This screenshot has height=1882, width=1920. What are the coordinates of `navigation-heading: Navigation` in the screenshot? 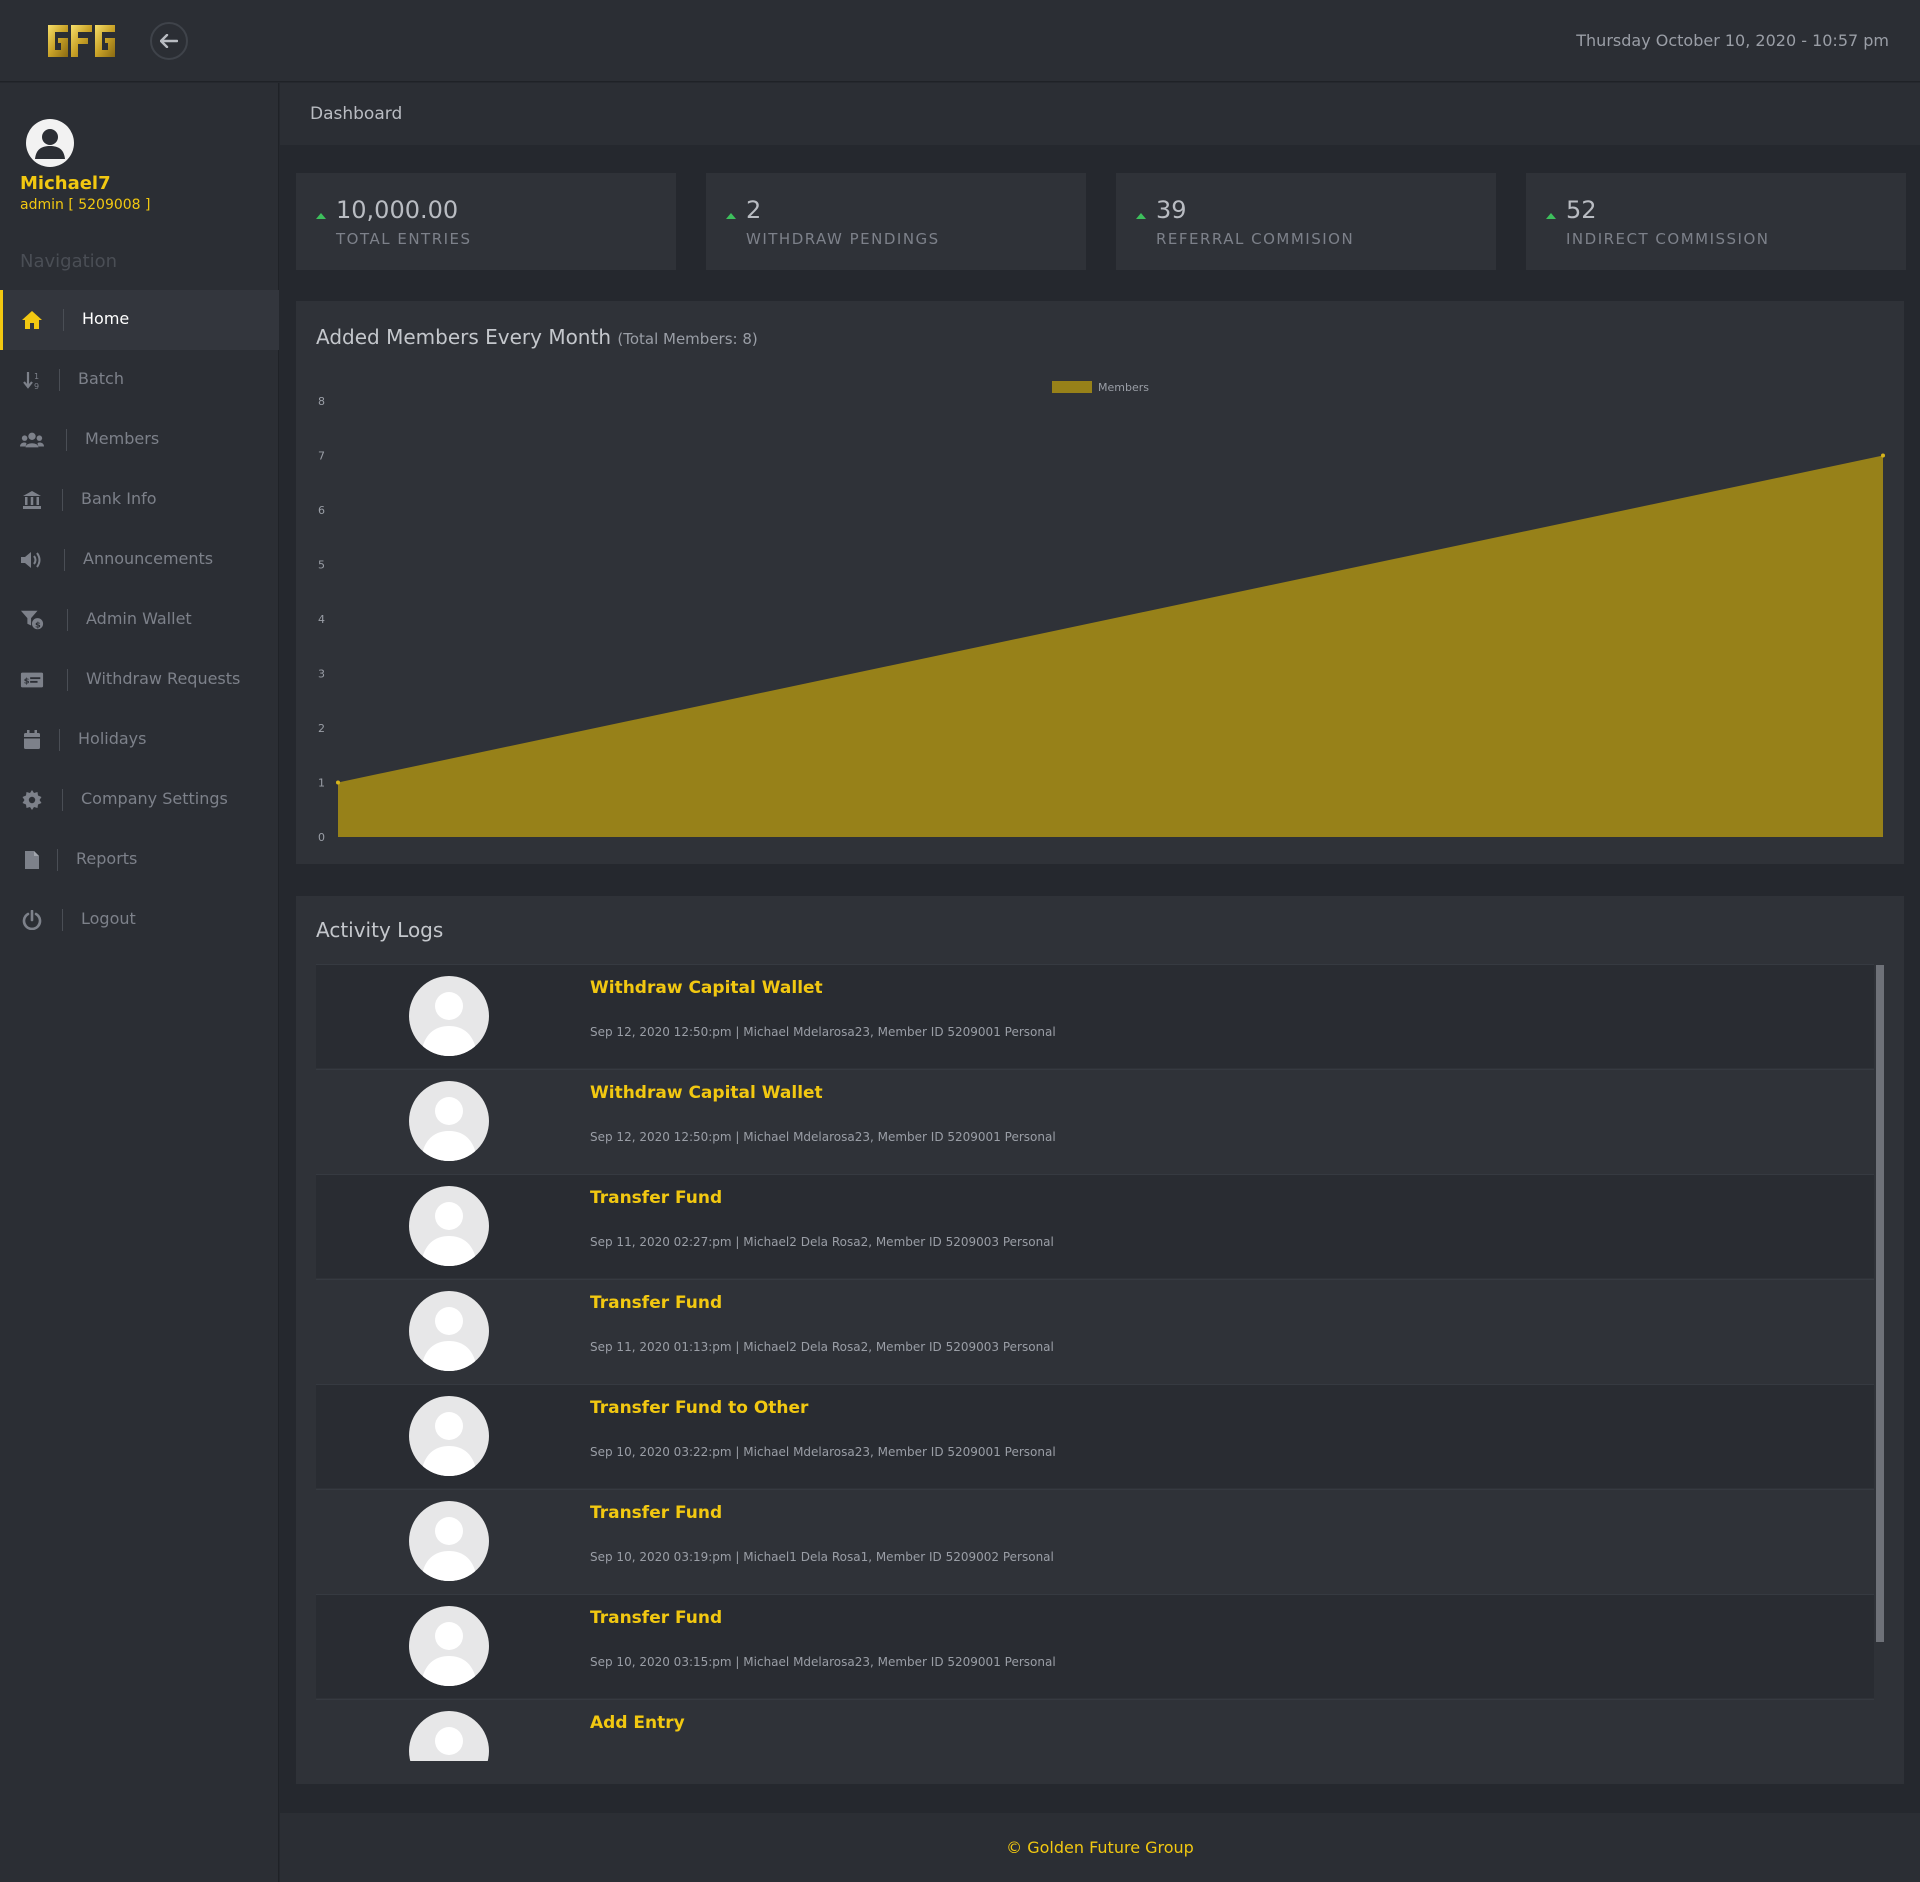 It's located at (69, 261).